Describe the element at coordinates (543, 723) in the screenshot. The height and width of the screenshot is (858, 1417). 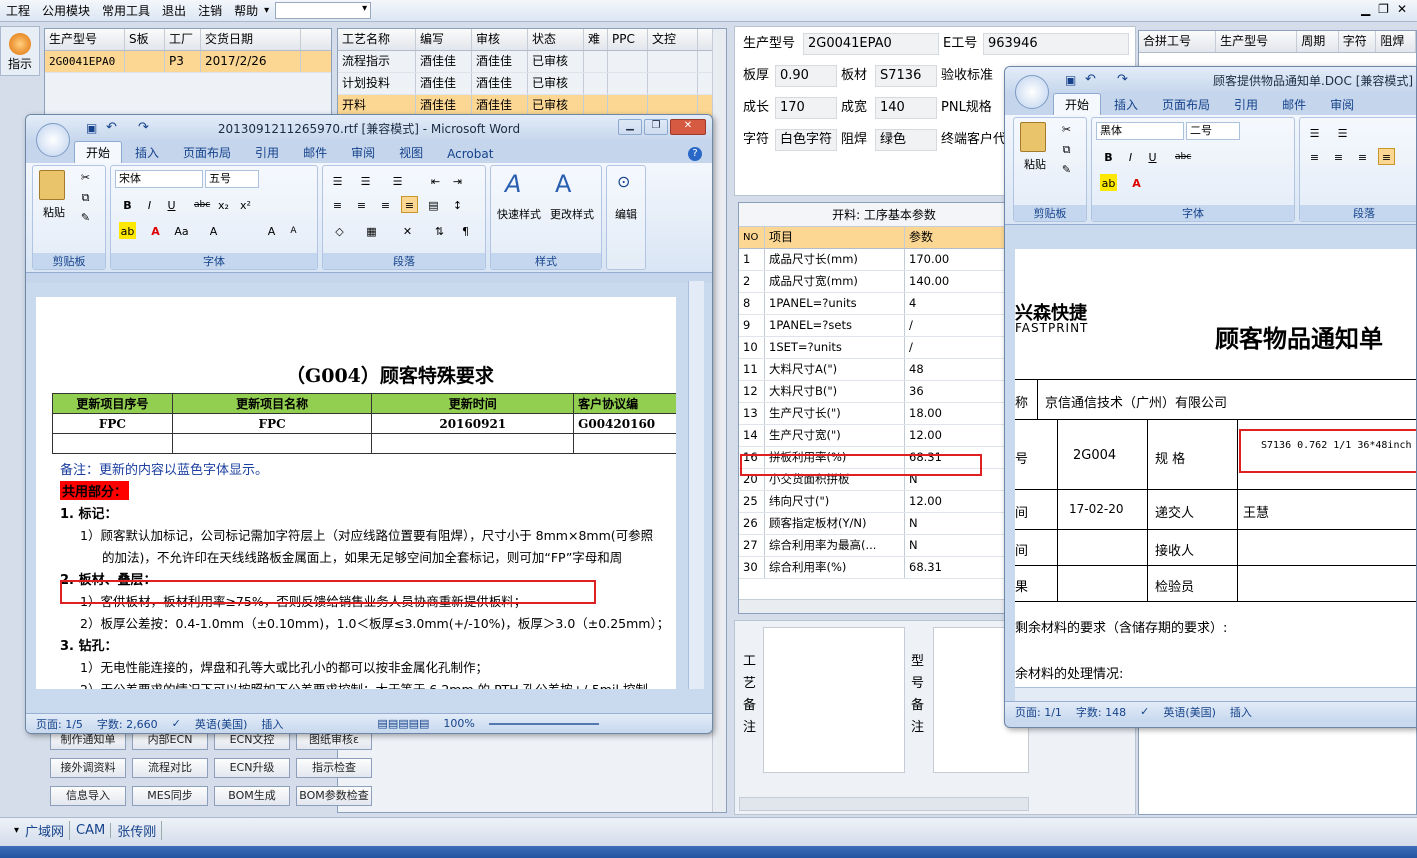
I see `zoom-slider` at that location.